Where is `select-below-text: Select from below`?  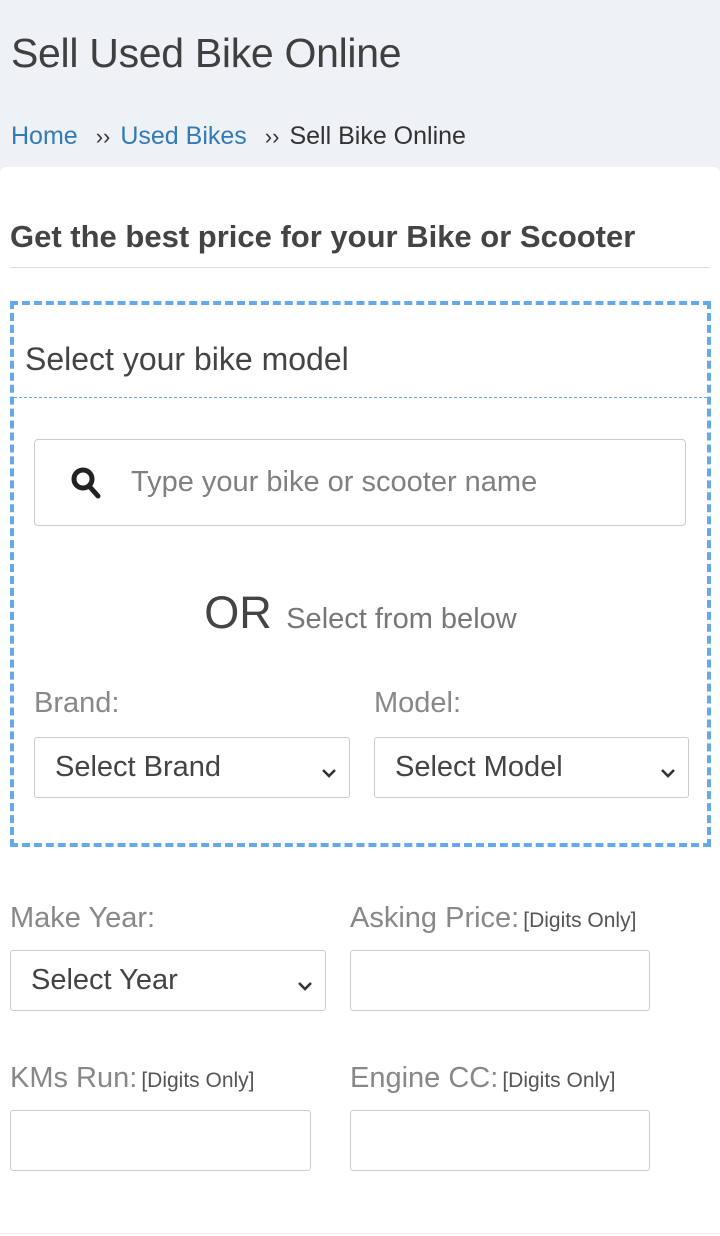
select-below-text: Select from below is located at coordinates (401, 619).